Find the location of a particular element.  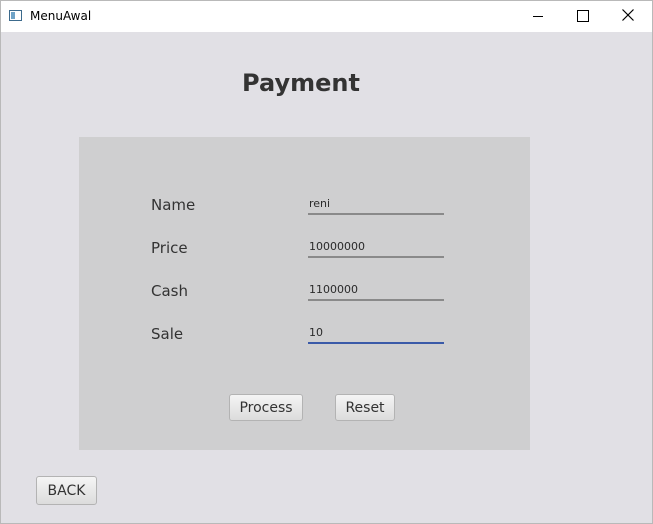

name-label: Name is located at coordinates (173, 205).